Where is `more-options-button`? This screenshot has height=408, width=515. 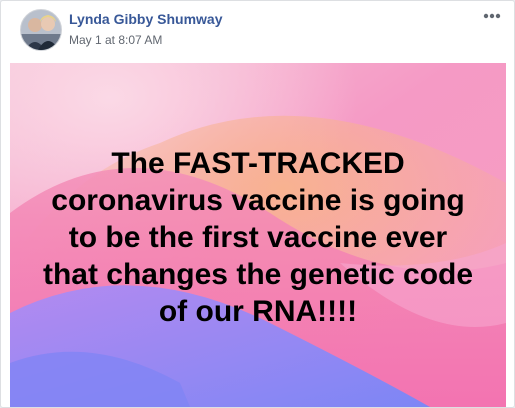
more-options-button is located at coordinates (492, 16).